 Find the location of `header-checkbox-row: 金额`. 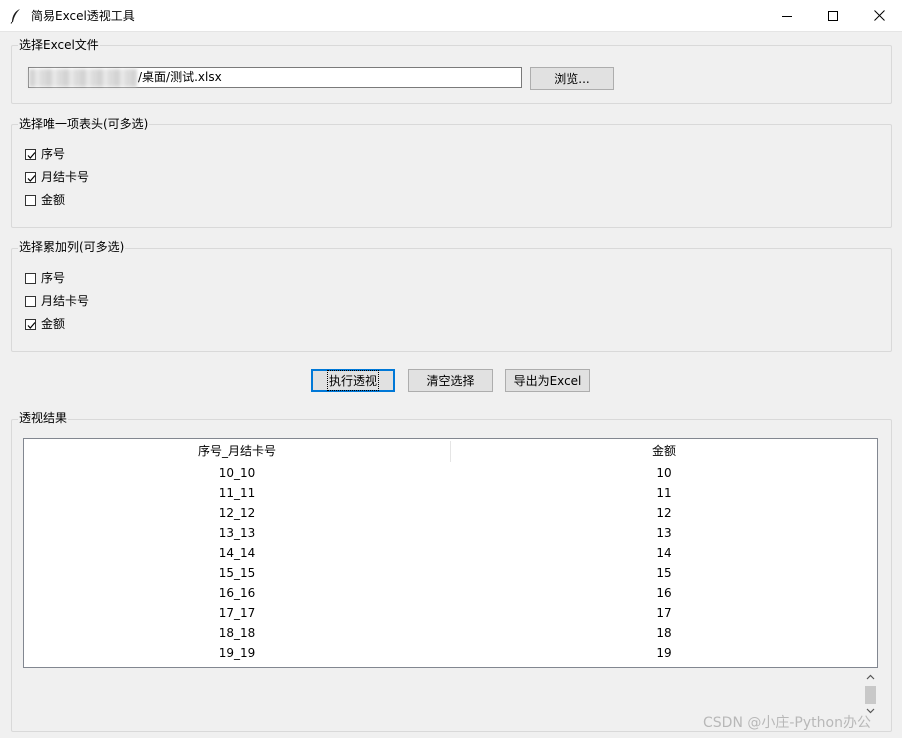

header-checkbox-row: 金额 is located at coordinates (45, 200).